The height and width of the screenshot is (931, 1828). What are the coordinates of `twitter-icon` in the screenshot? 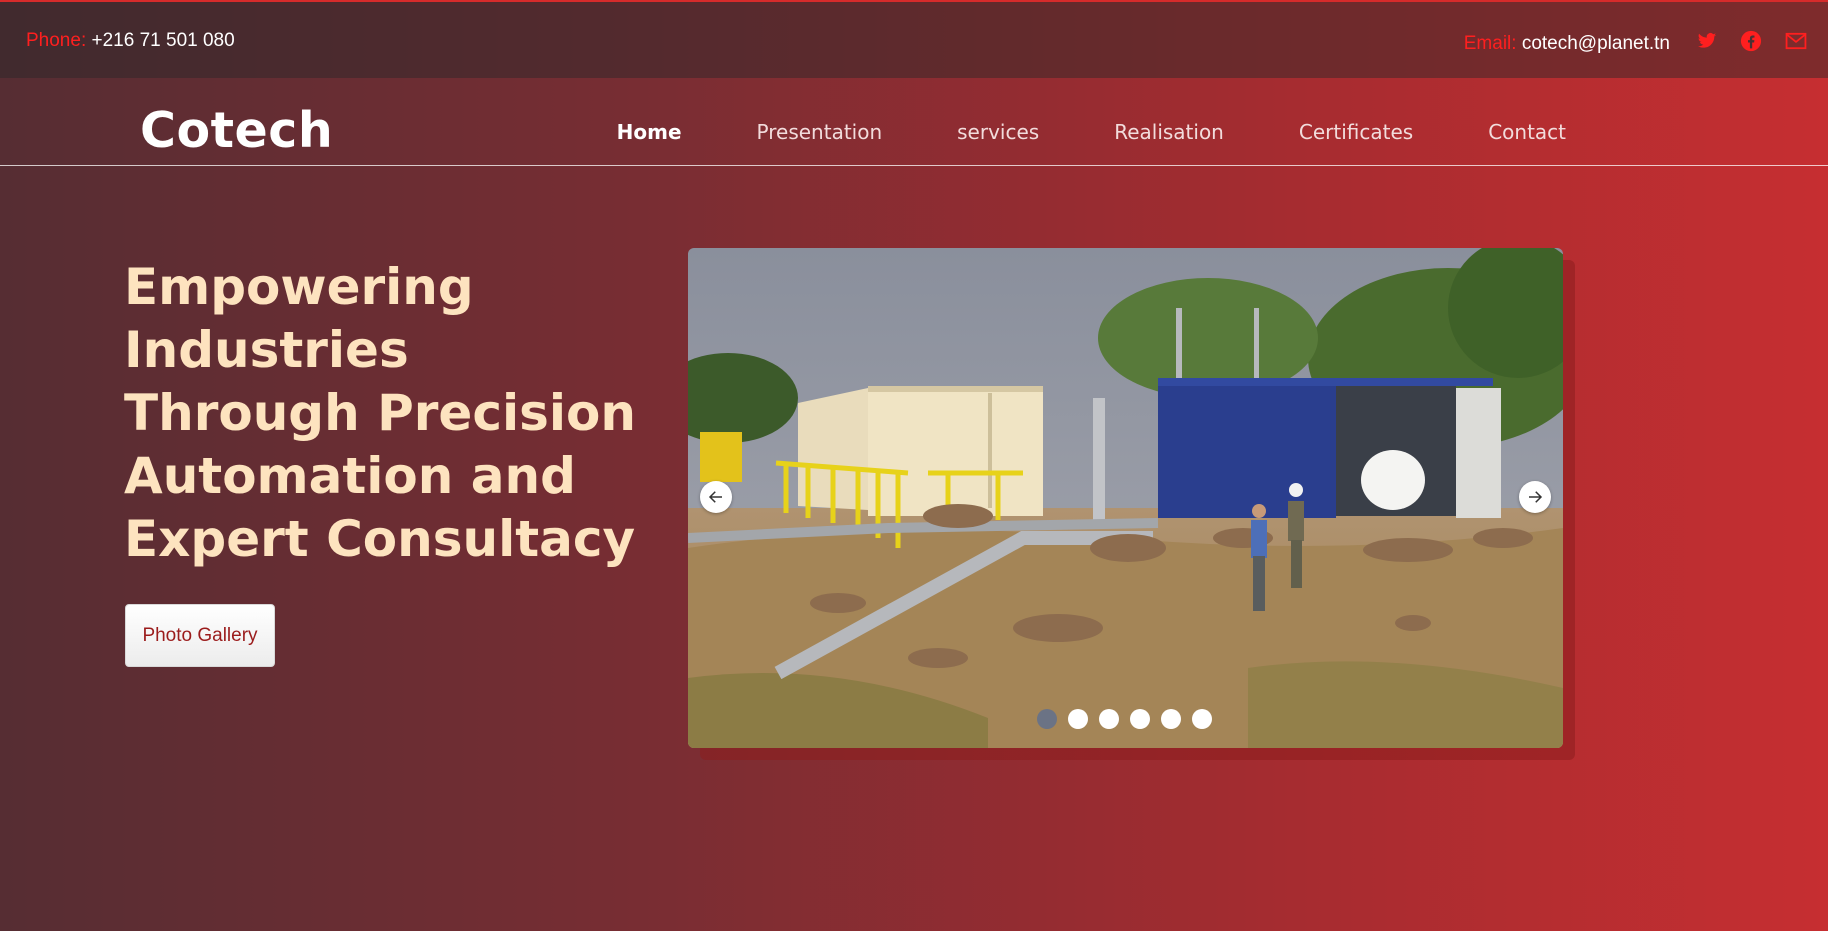 It's located at (1707, 41).